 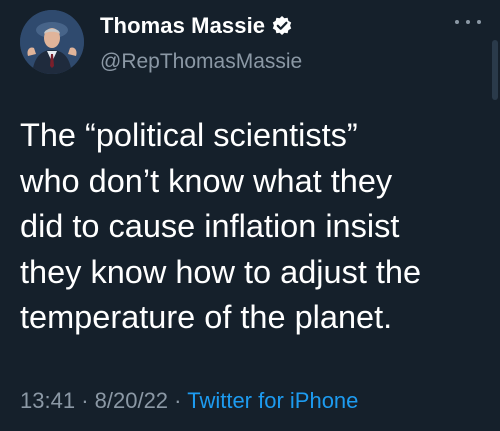 What do you see at coordinates (272, 400) in the screenshot?
I see `tweet-source-link: Twitter for iPhone` at bounding box center [272, 400].